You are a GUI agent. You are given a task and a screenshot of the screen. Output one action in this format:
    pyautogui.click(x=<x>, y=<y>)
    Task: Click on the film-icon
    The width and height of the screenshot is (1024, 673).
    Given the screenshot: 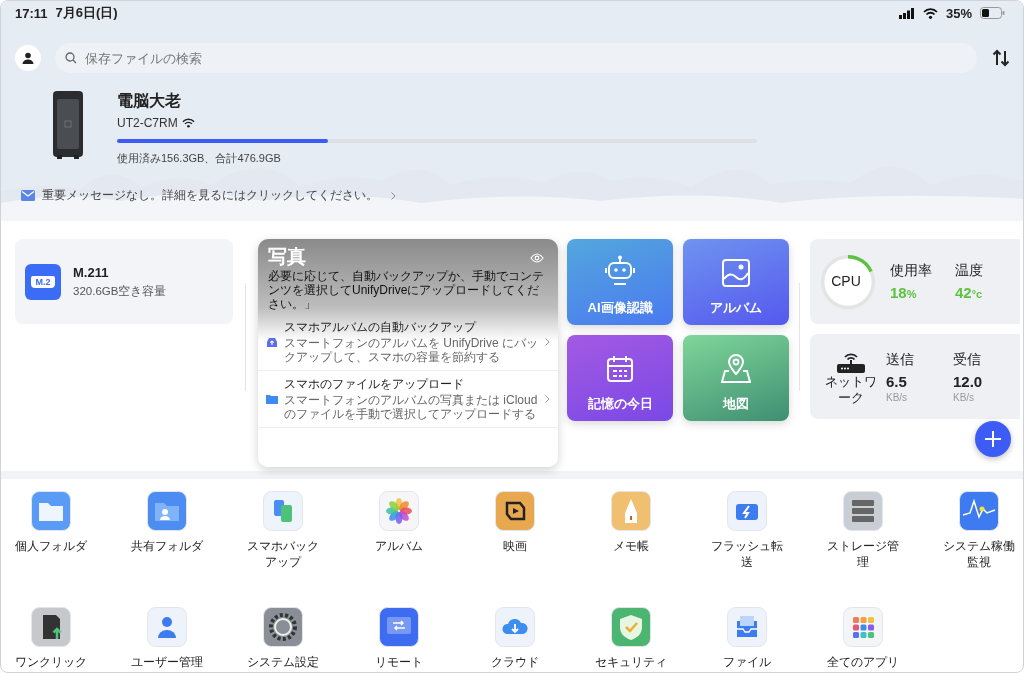 What is the action you would take?
    pyautogui.click(x=515, y=511)
    